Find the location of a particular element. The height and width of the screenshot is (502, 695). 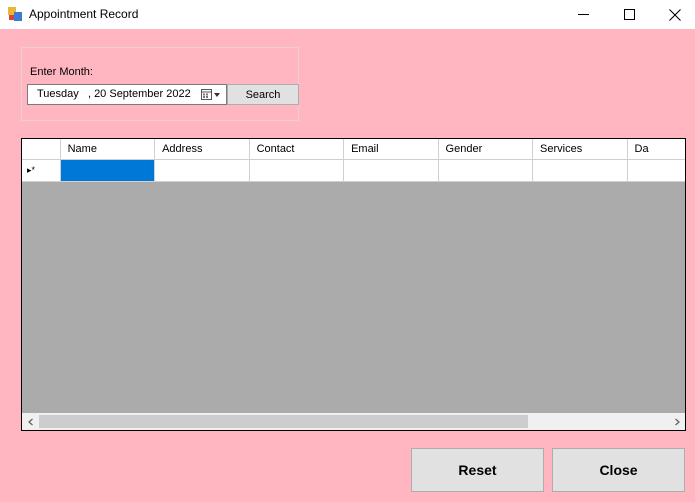

column-header-address: Address is located at coordinates (202, 149).